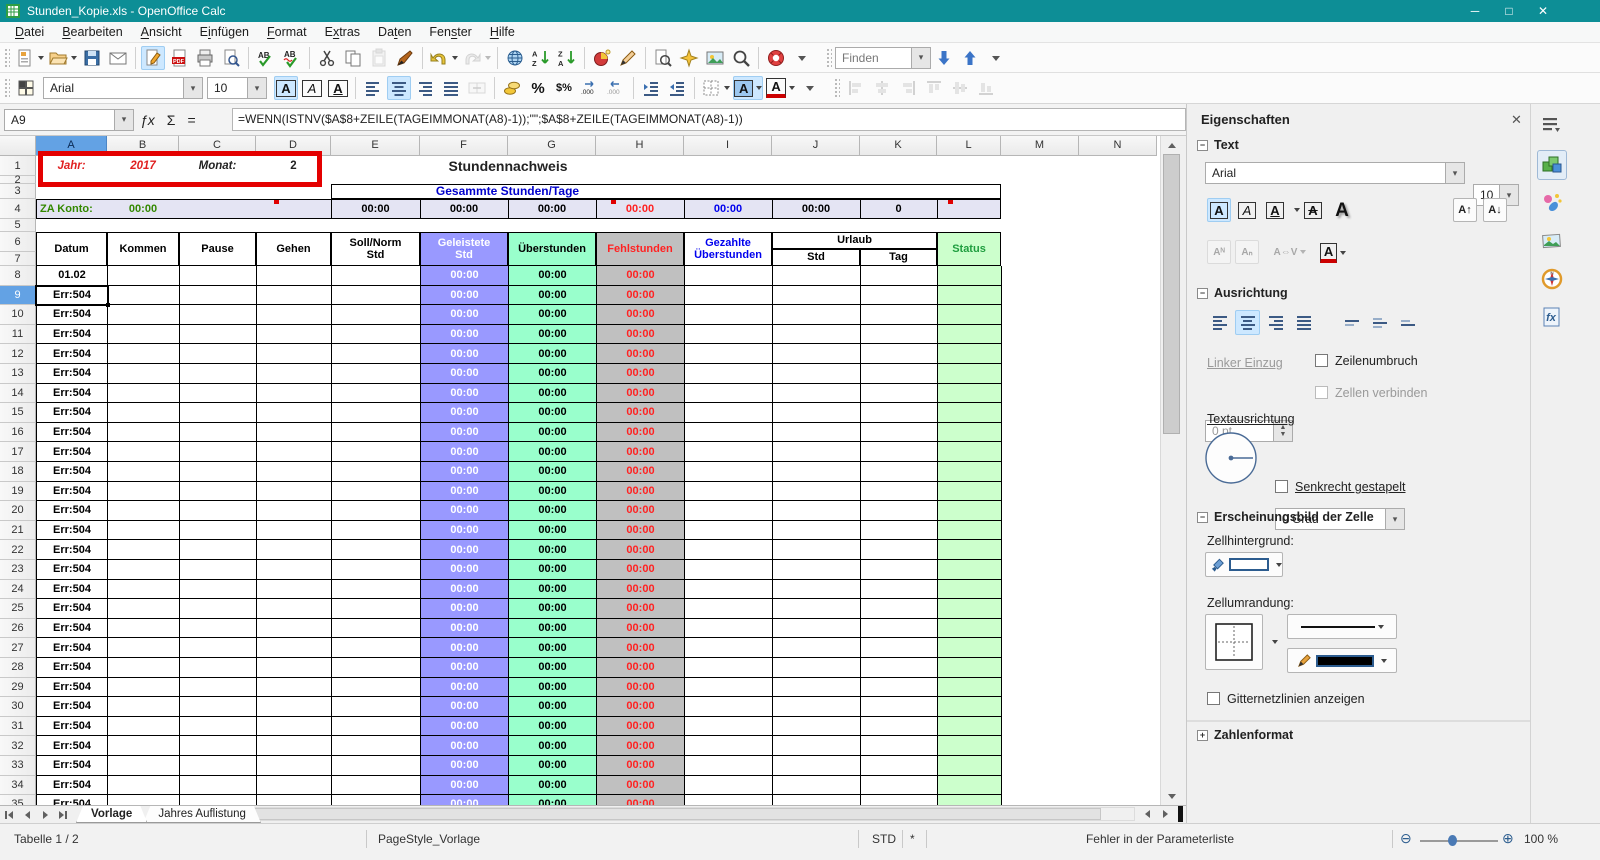  What do you see at coordinates (18, 766) in the screenshot?
I see `row-header-33: 33` at bounding box center [18, 766].